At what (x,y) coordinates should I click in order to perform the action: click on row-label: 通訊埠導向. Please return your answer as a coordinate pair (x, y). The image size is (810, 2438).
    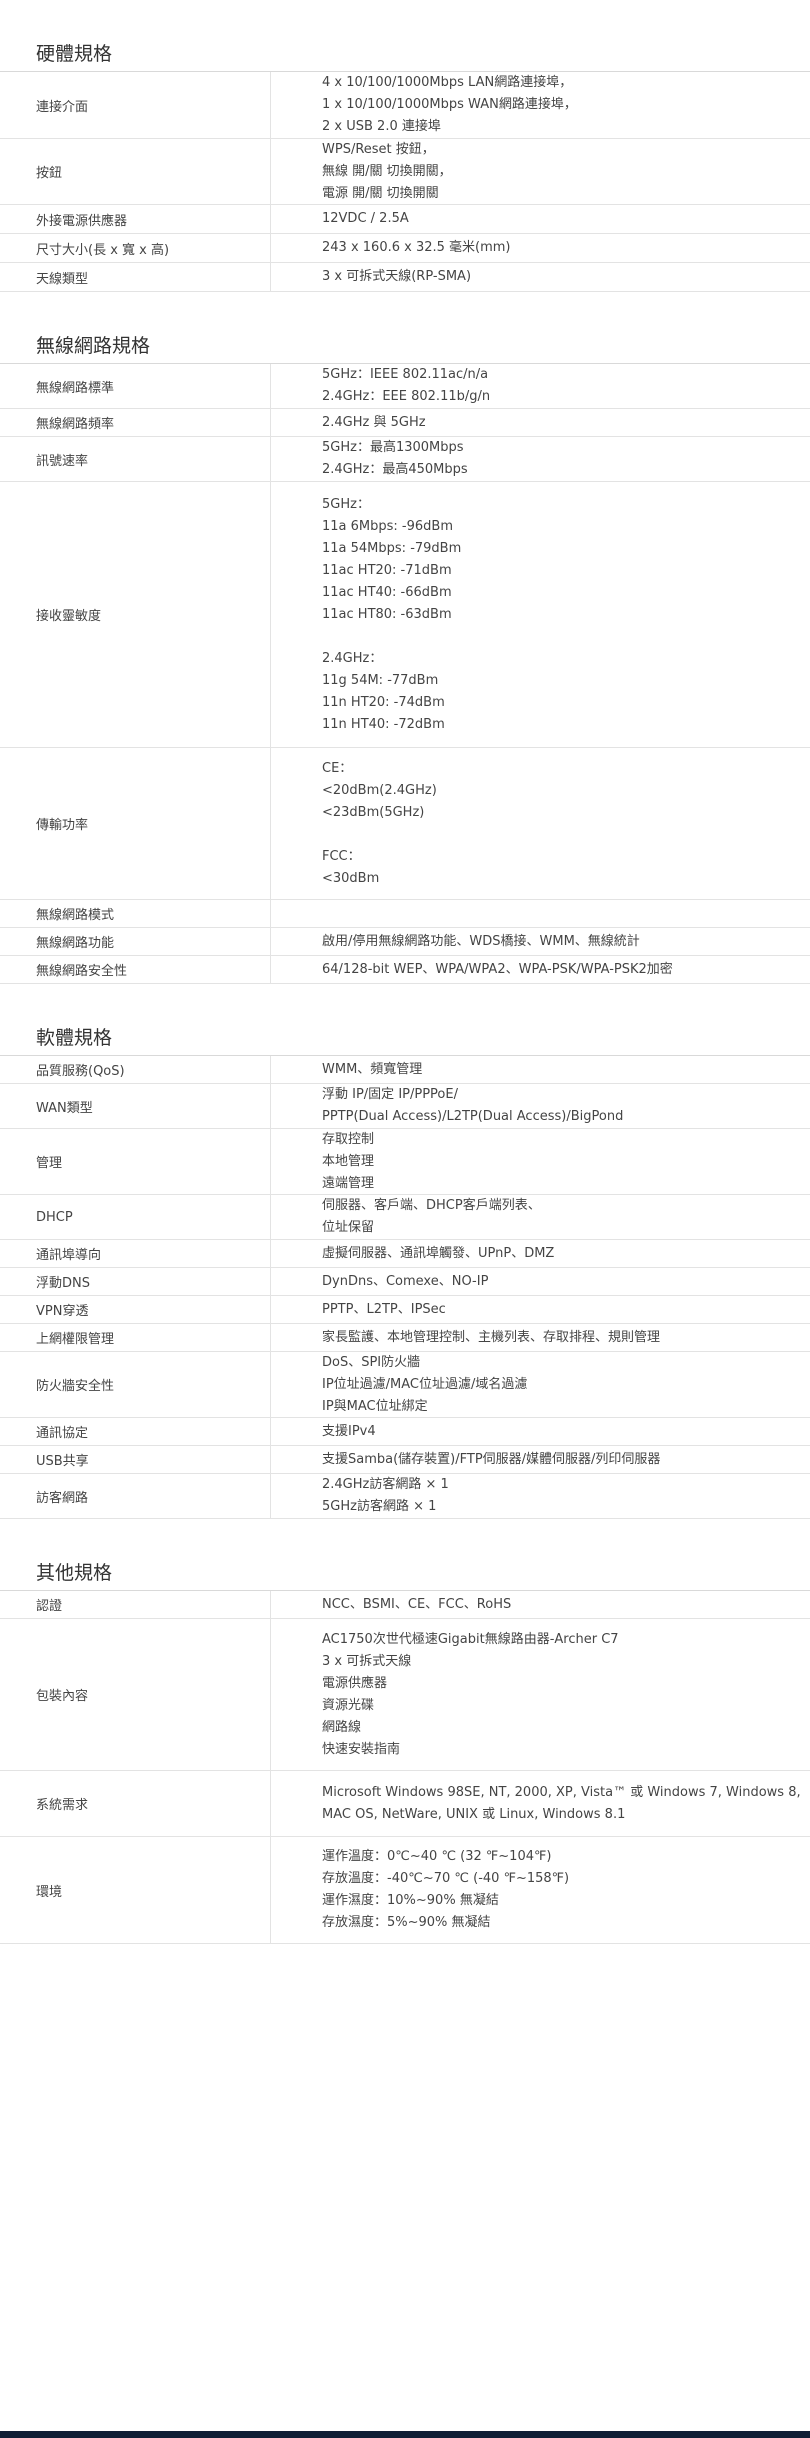
    Looking at the image, I should click on (135, 1253).